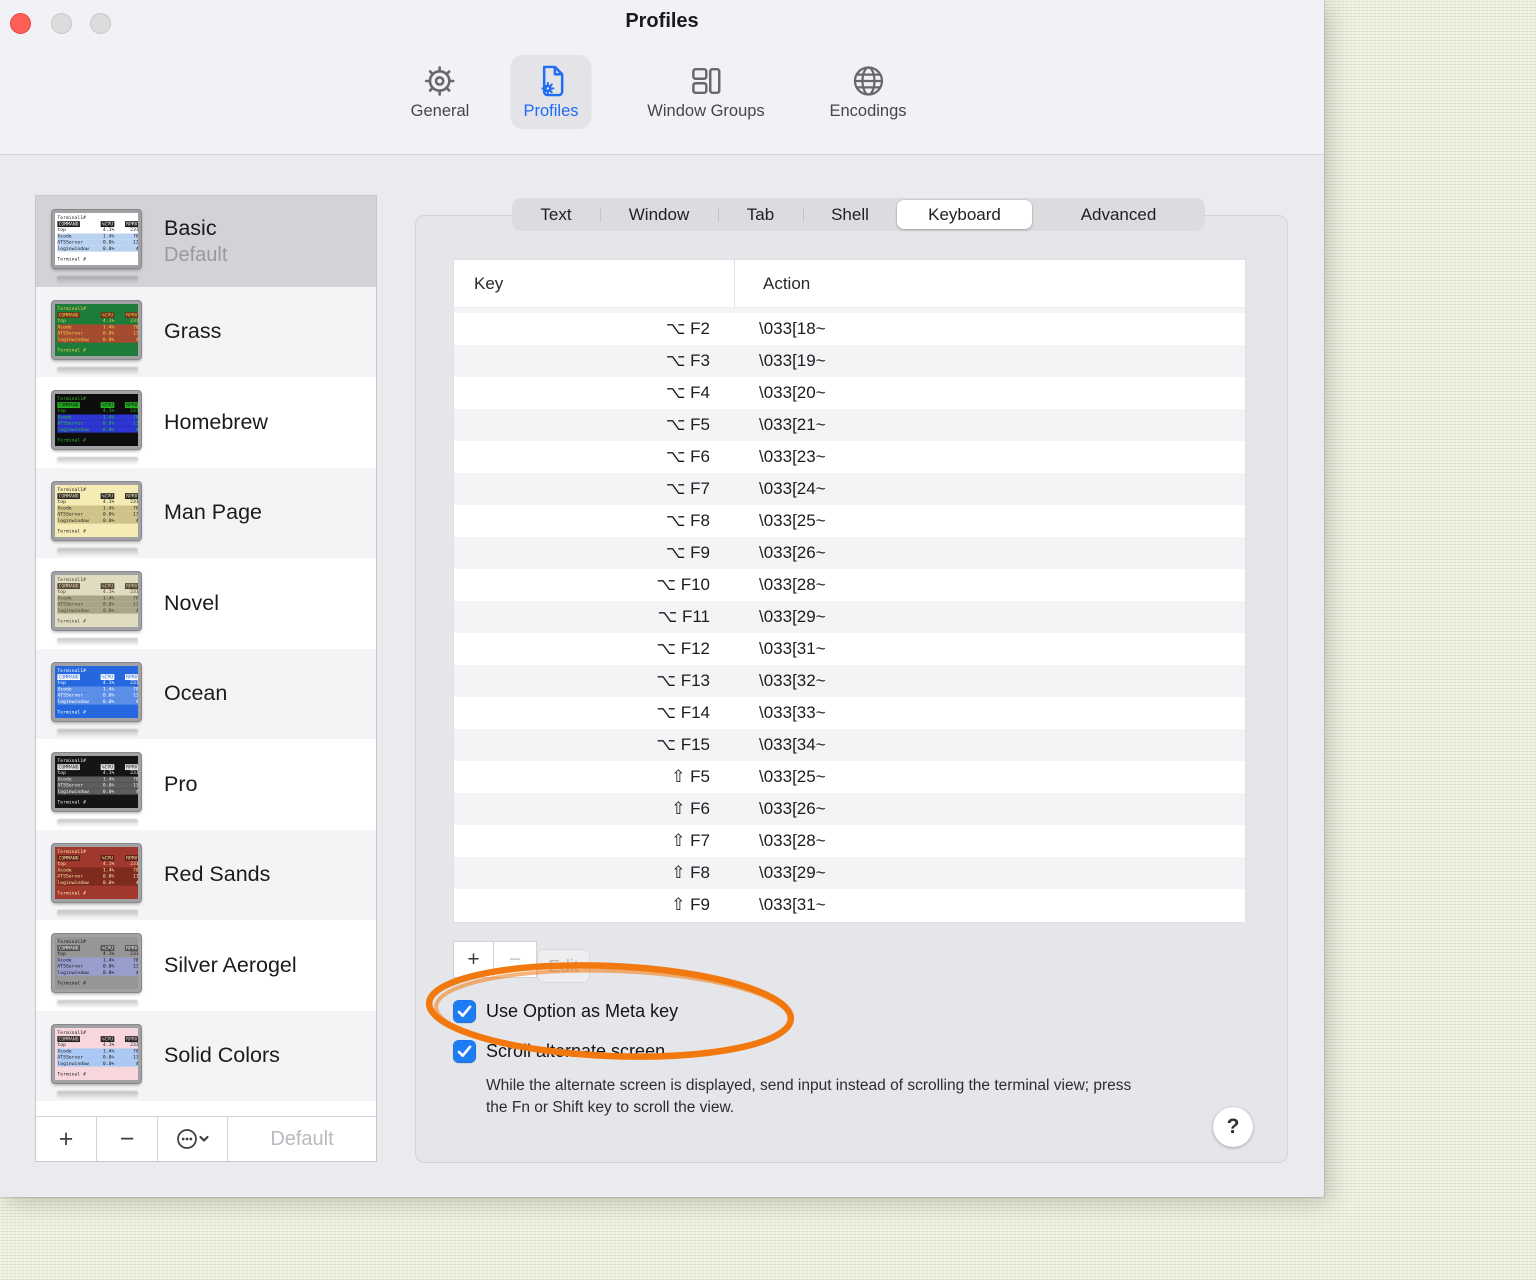 The width and height of the screenshot is (1536, 1280). What do you see at coordinates (792, 904) in the screenshot?
I see `action-cell: \033[31~` at bounding box center [792, 904].